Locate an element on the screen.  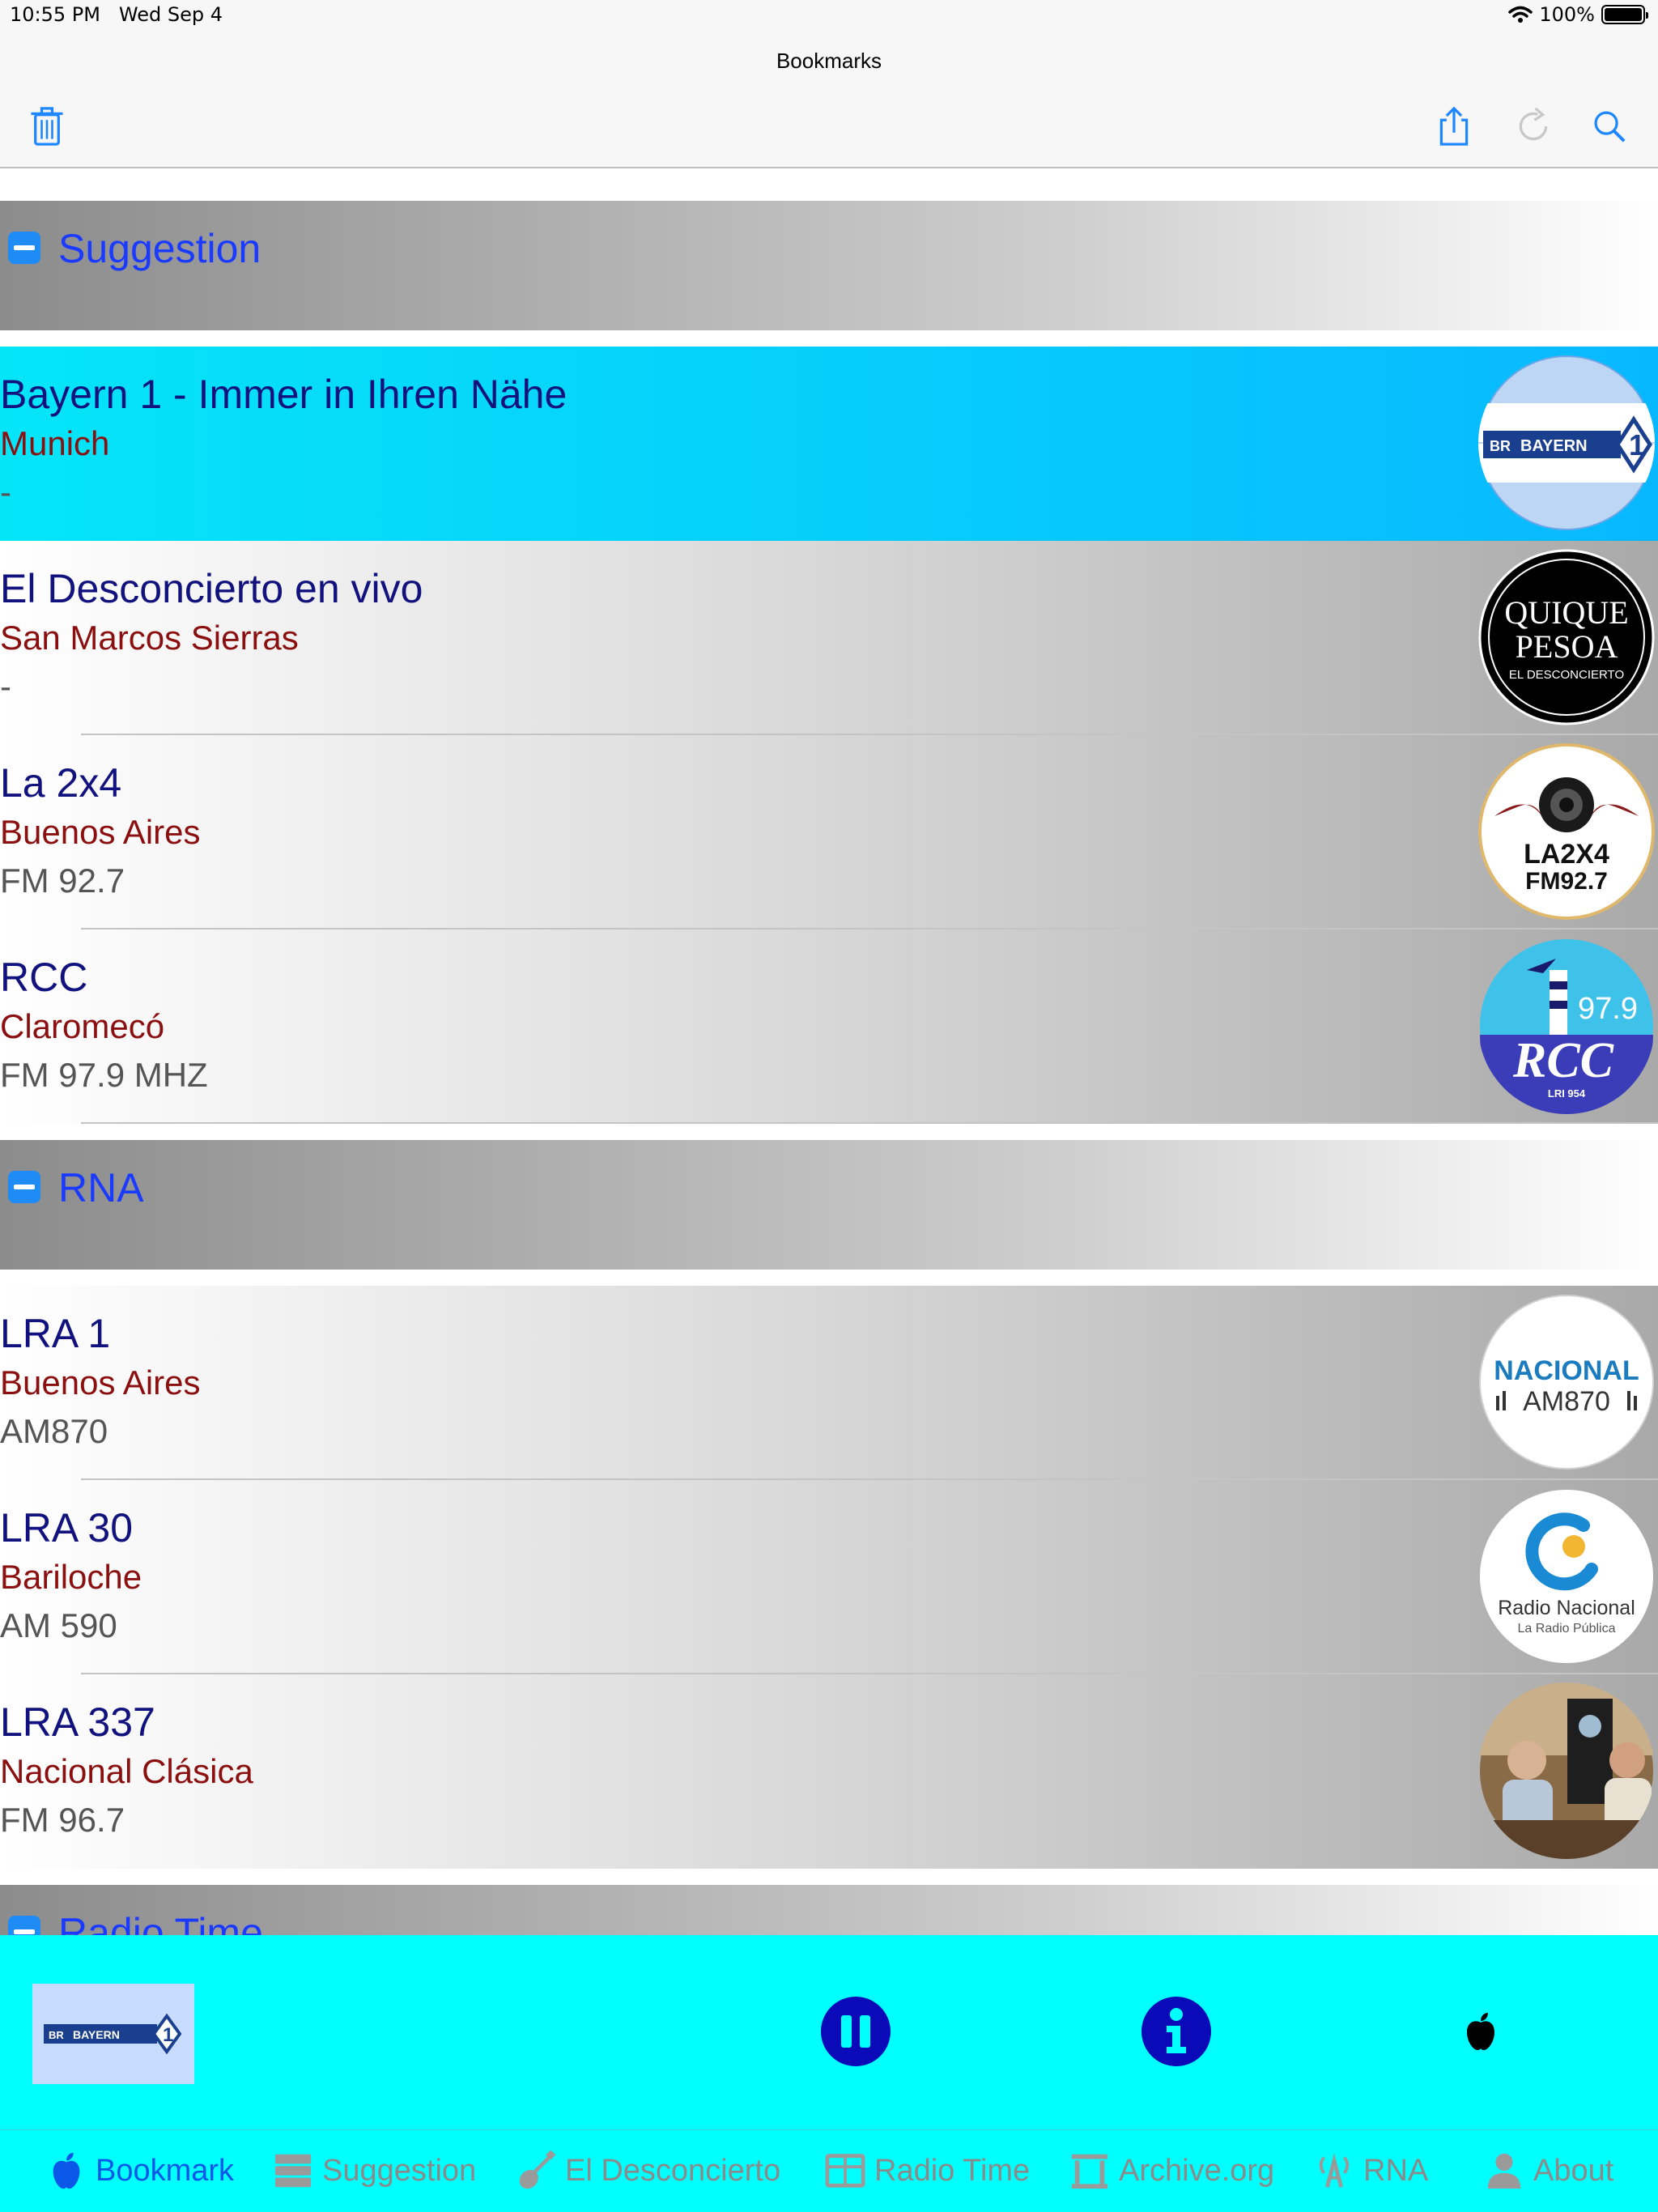
share-icon is located at coordinates (1454, 126).